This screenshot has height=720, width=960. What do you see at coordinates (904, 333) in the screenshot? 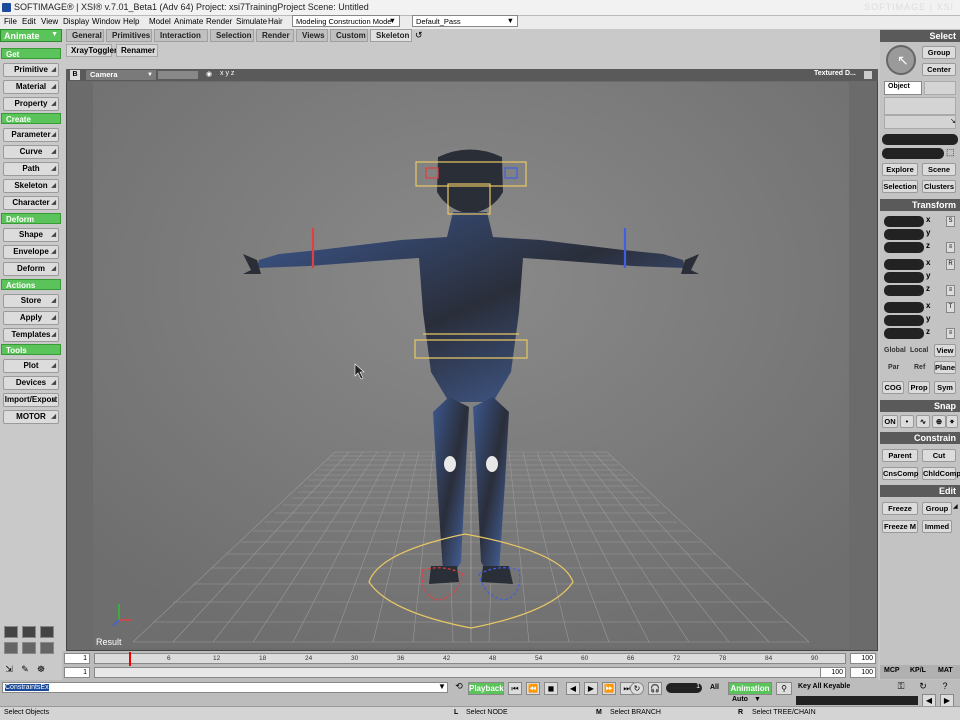
I see `translate-z-field` at bounding box center [904, 333].